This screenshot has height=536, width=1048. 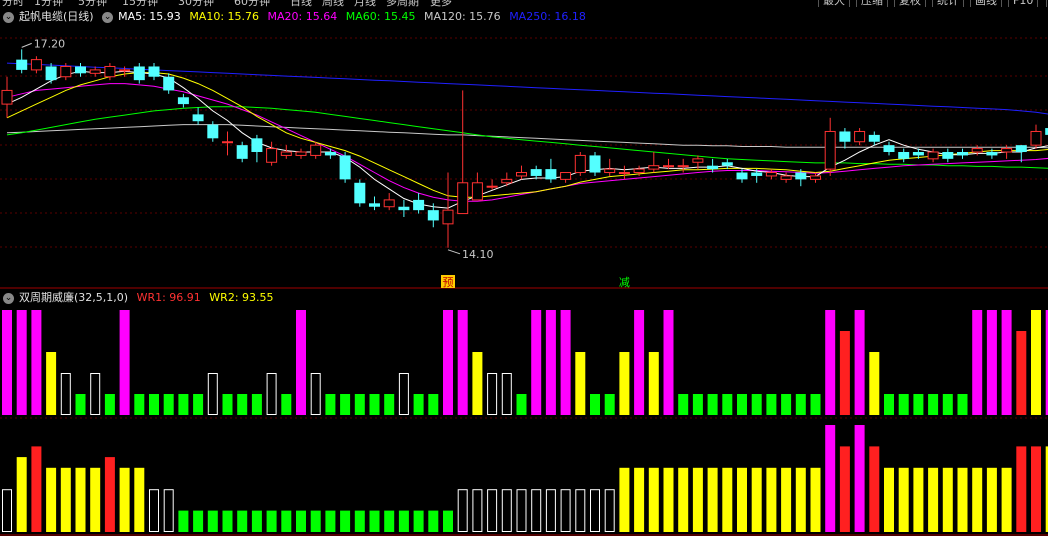 I want to click on high-pointer, so click(x=26, y=45).